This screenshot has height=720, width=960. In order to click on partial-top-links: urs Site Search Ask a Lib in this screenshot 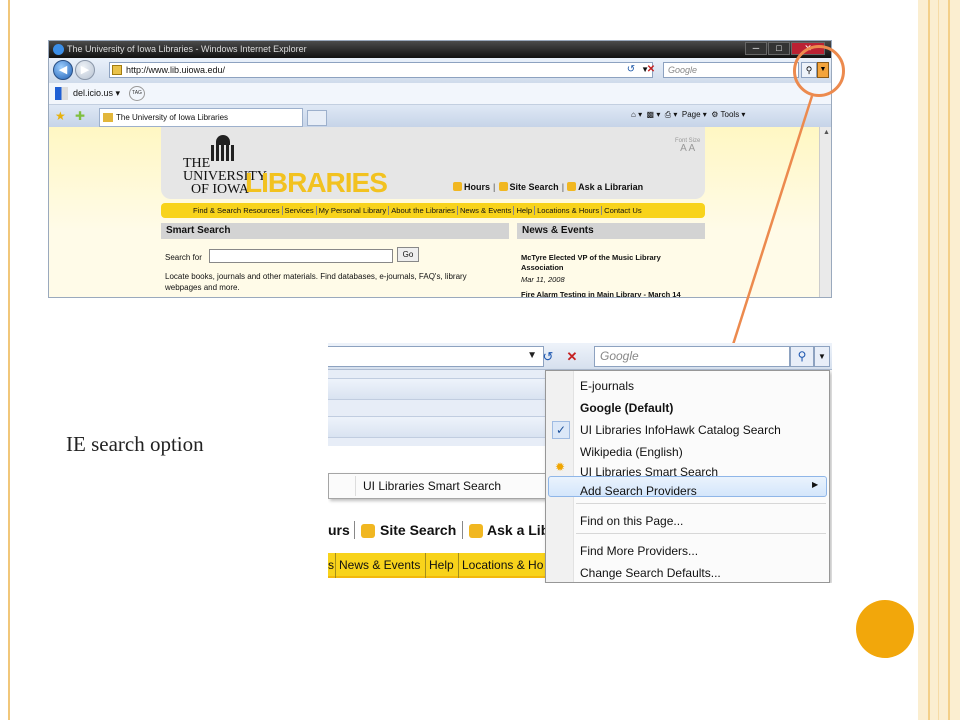, I will do `click(438, 531)`.